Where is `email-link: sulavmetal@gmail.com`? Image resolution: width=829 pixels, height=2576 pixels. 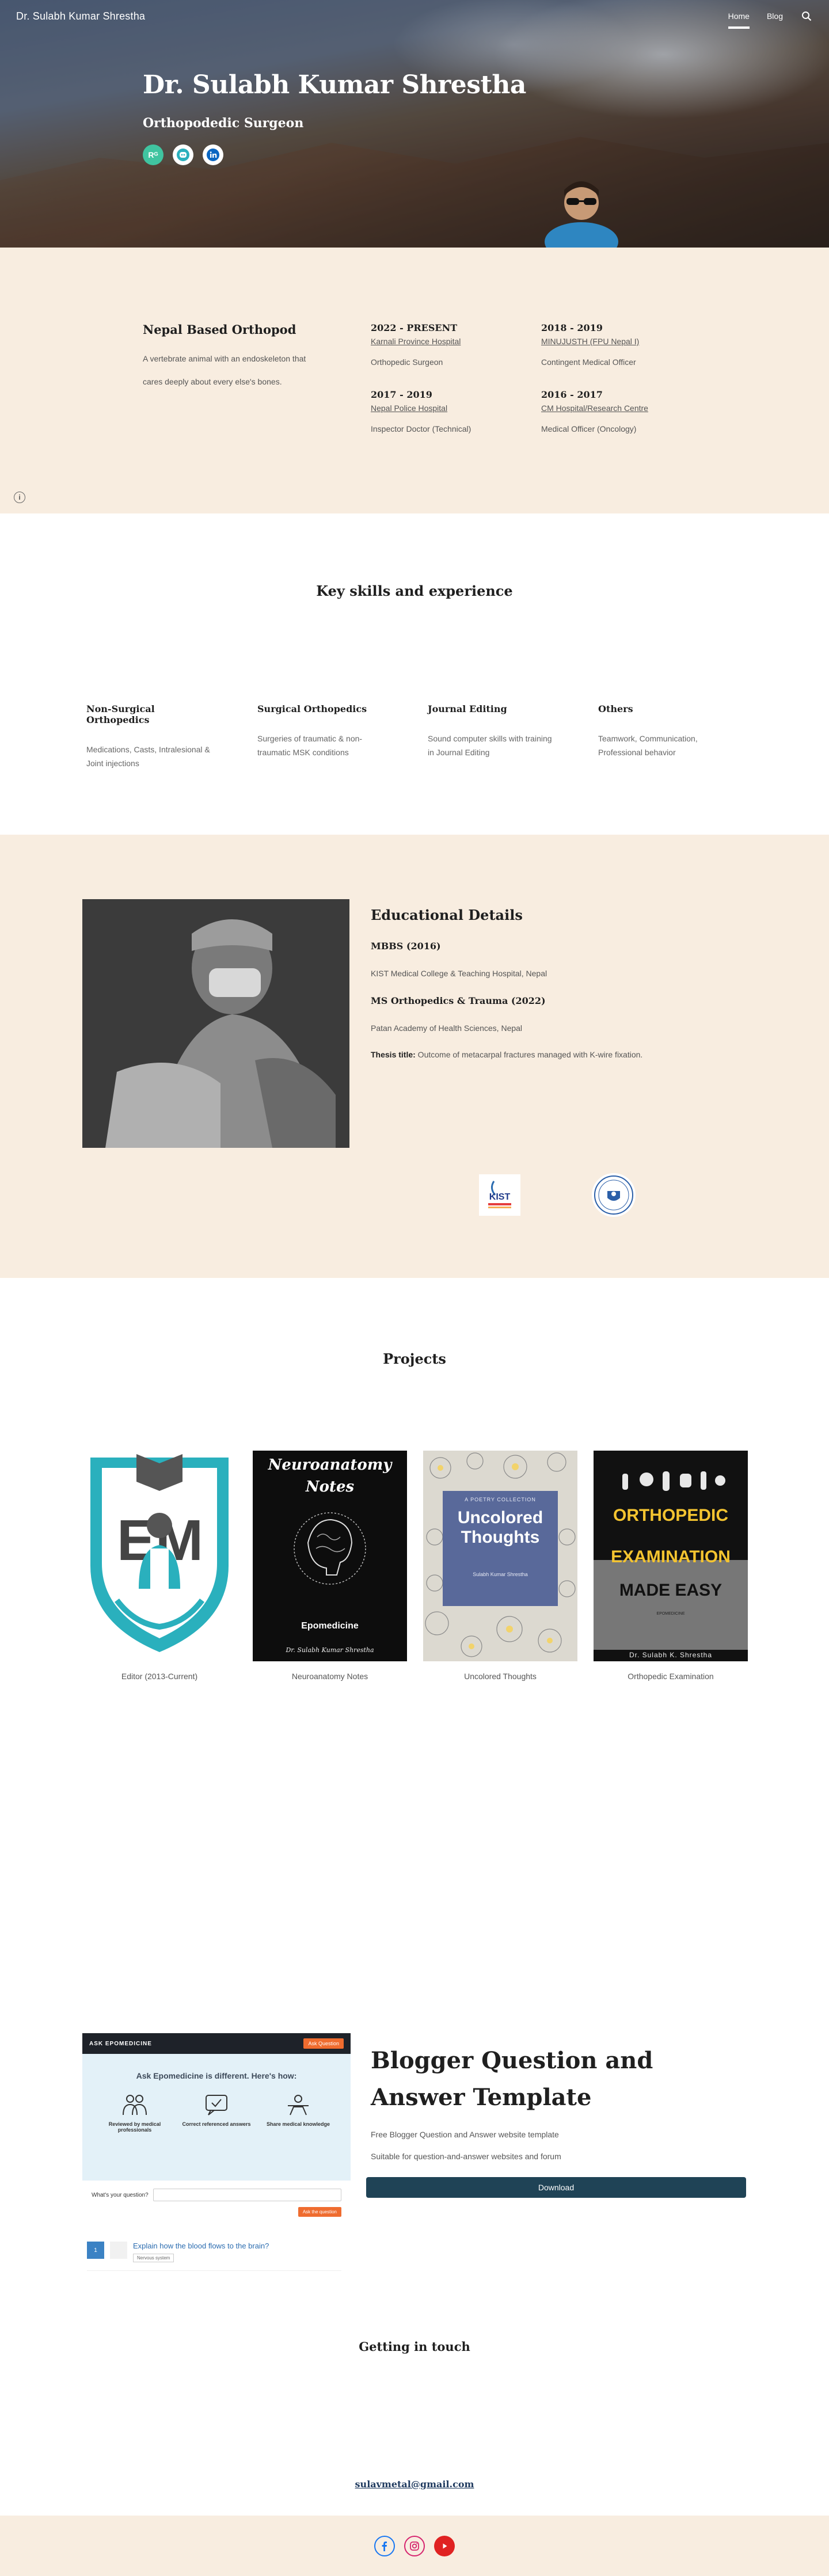 email-link: sulavmetal@gmail.com is located at coordinates (414, 2484).